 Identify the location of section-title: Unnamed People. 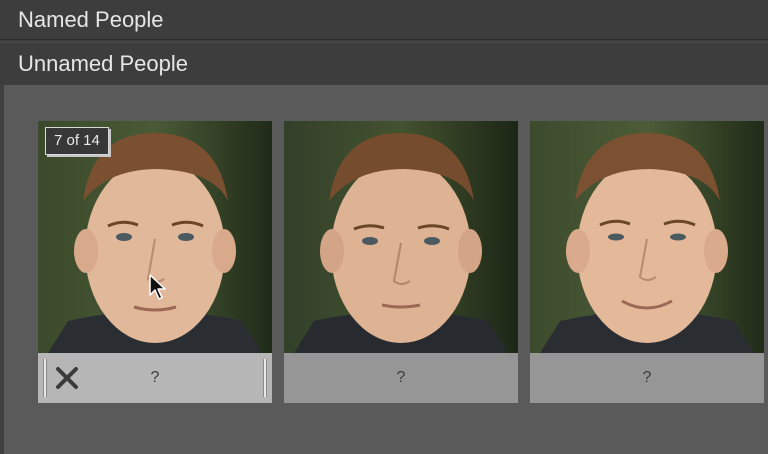
(103, 63).